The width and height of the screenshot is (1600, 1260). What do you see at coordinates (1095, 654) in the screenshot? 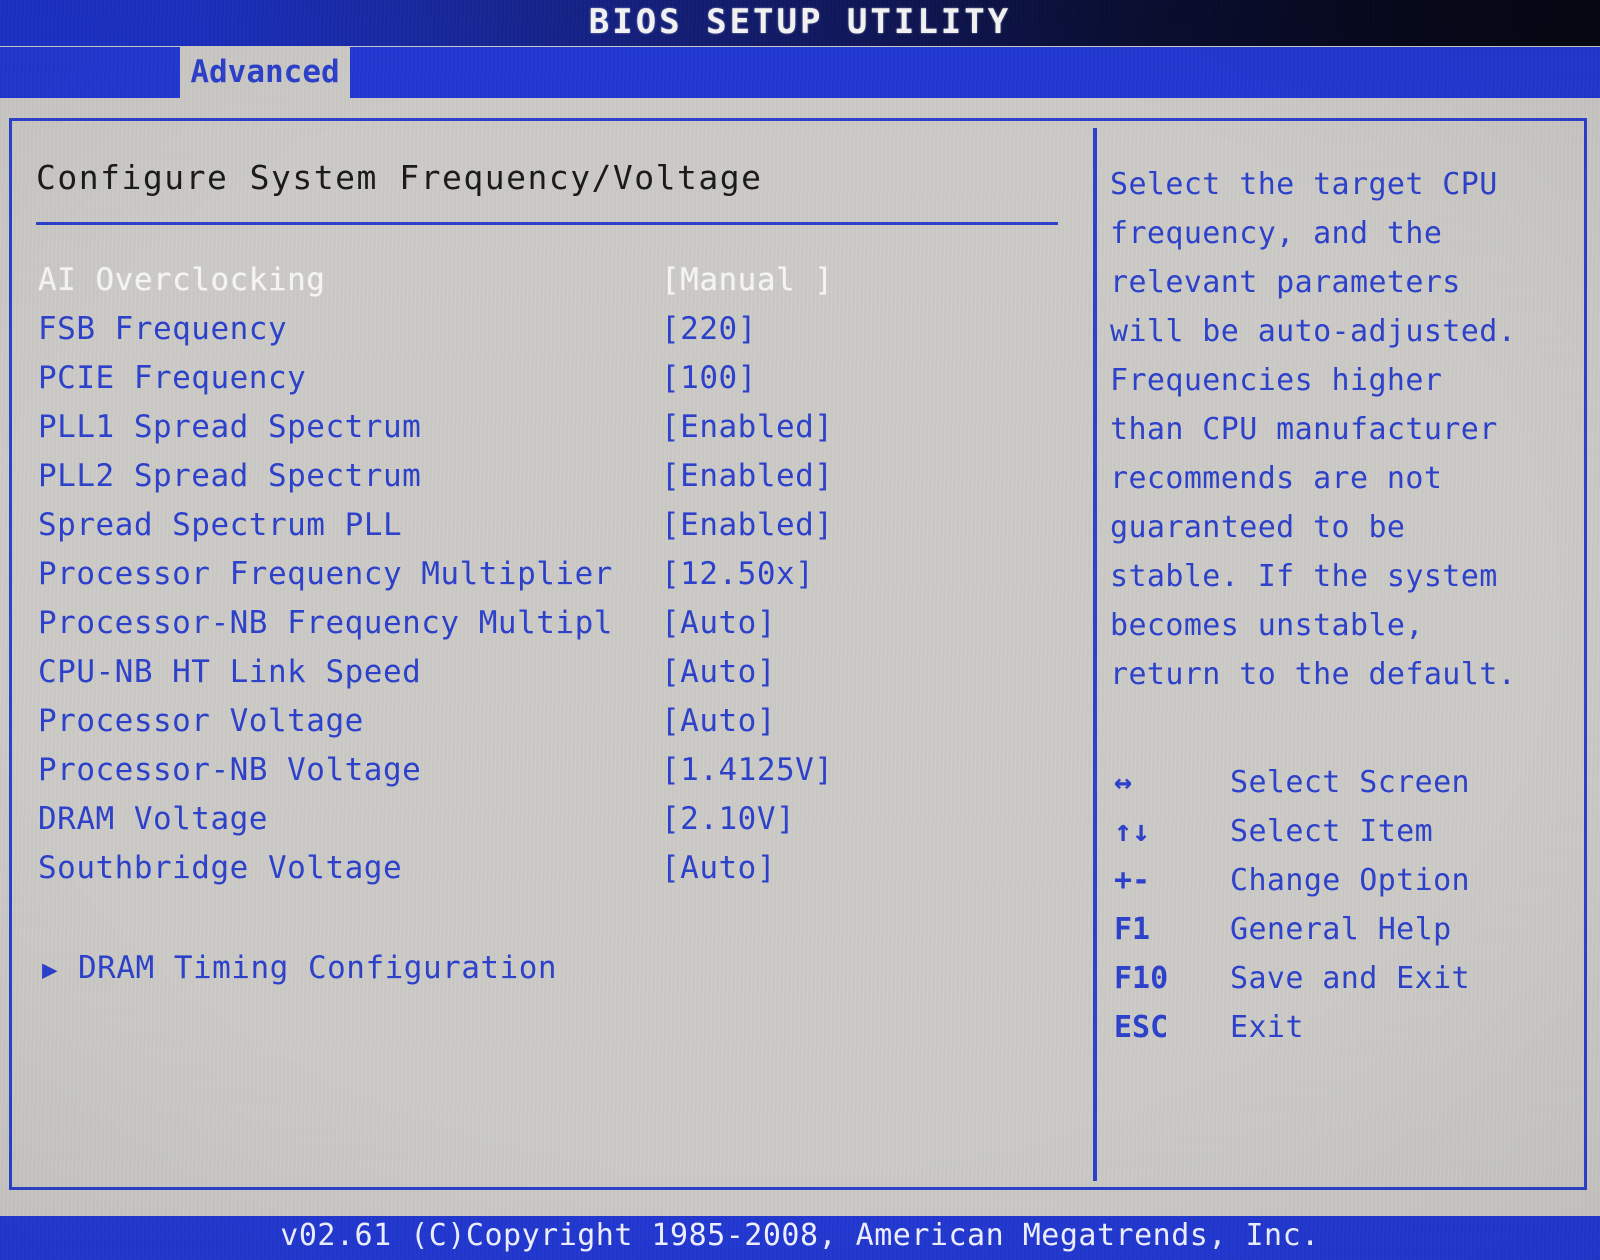
I see `pane-divider` at bounding box center [1095, 654].